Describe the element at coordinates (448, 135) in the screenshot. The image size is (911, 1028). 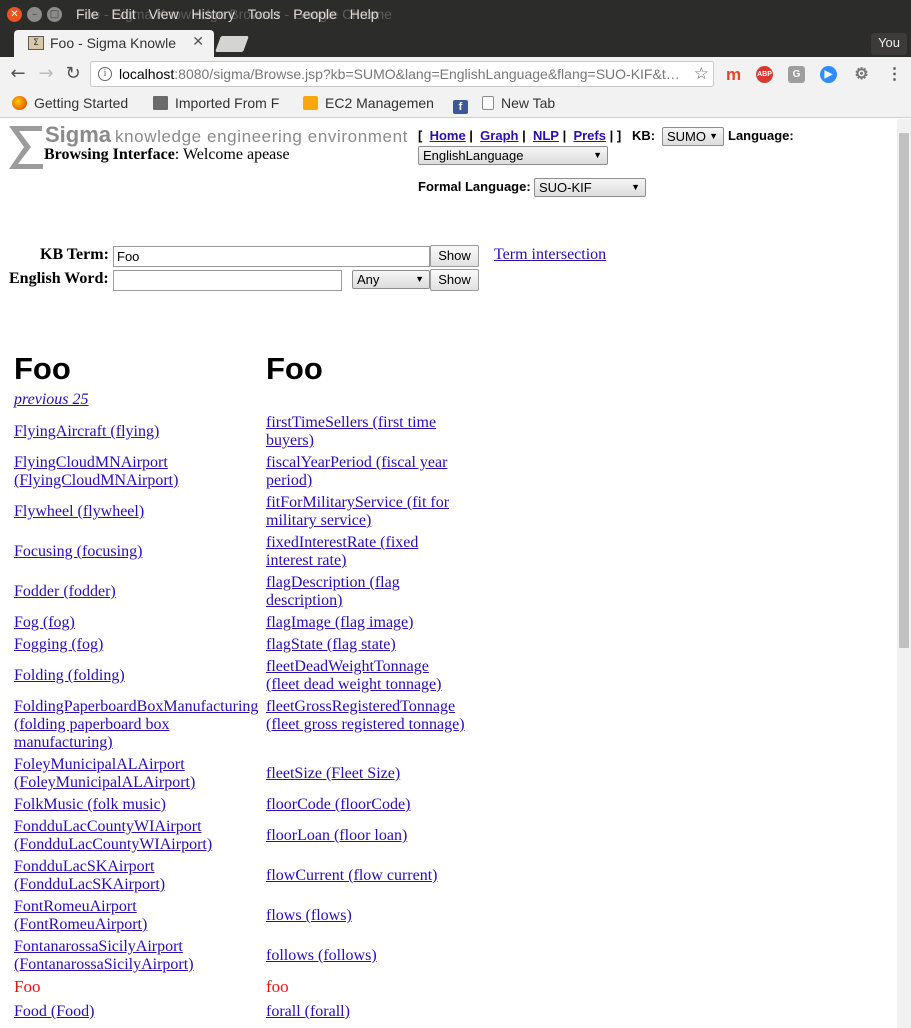
I see `home-link: Home` at that location.